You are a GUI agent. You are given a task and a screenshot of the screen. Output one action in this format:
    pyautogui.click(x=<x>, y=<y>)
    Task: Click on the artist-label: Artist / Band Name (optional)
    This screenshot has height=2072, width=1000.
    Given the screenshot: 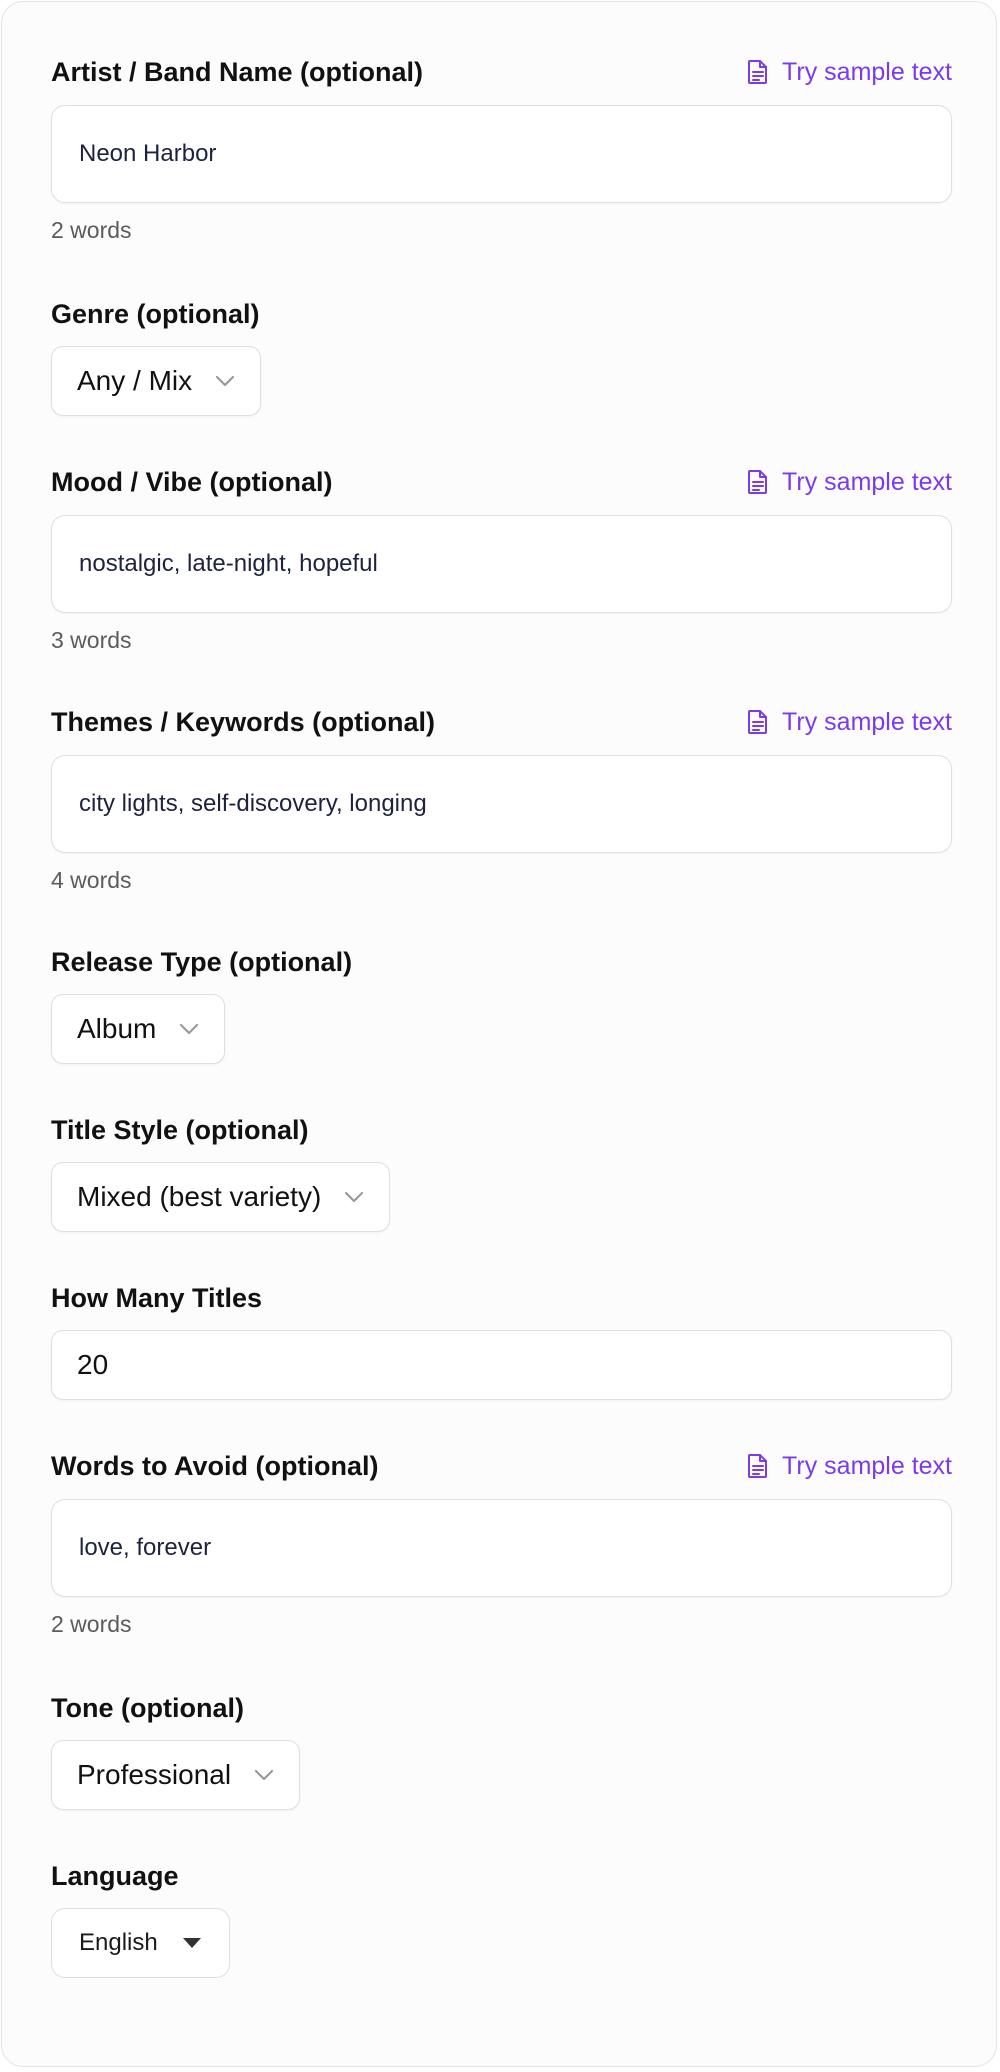 What is the action you would take?
    pyautogui.click(x=237, y=71)
    